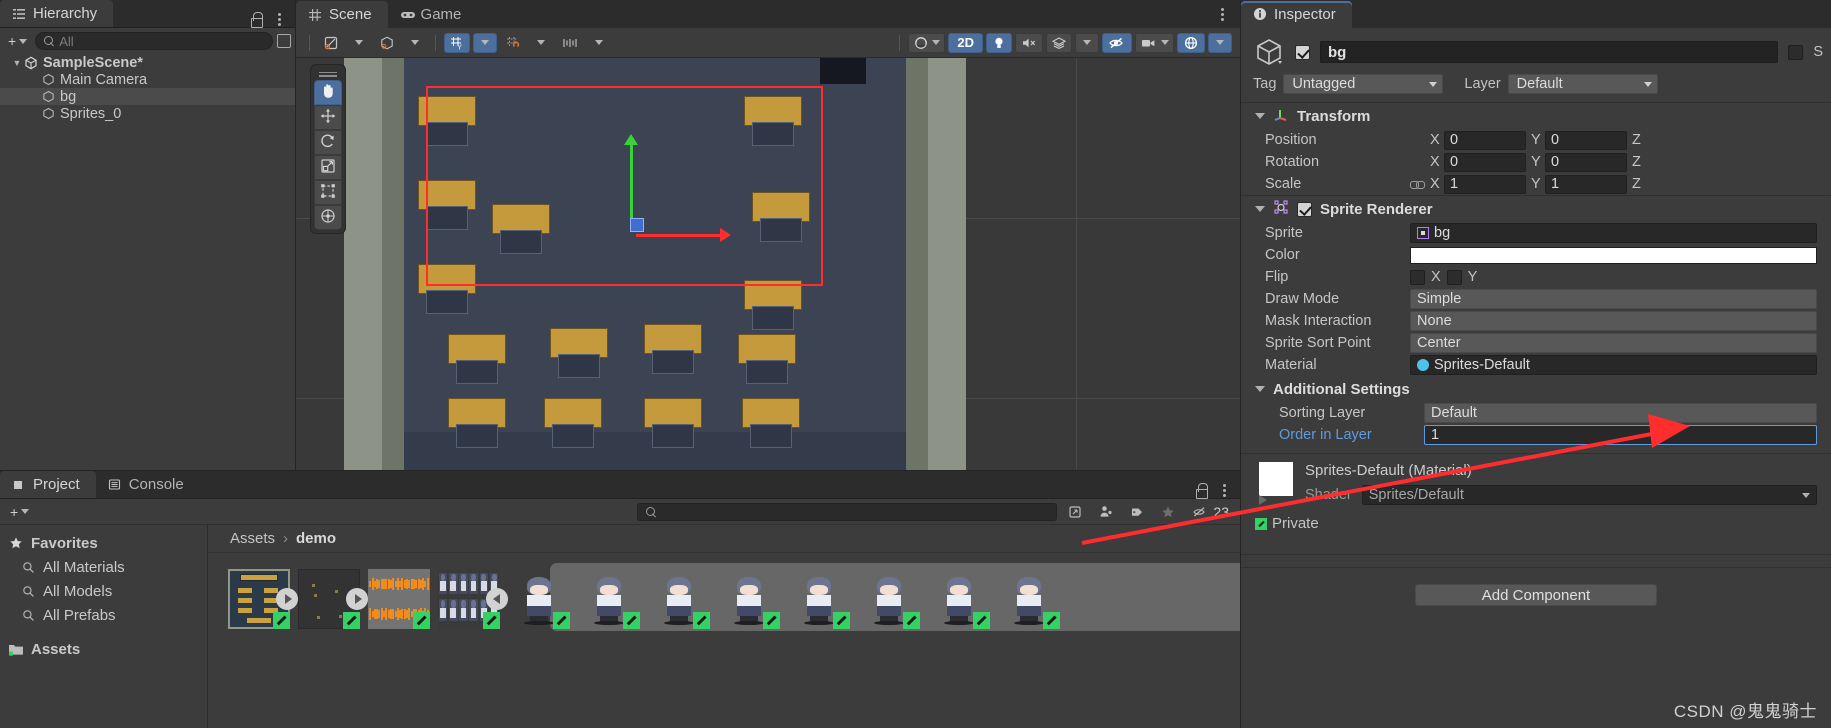  I want to click on gizmo-y-axis, so click(631, 184).